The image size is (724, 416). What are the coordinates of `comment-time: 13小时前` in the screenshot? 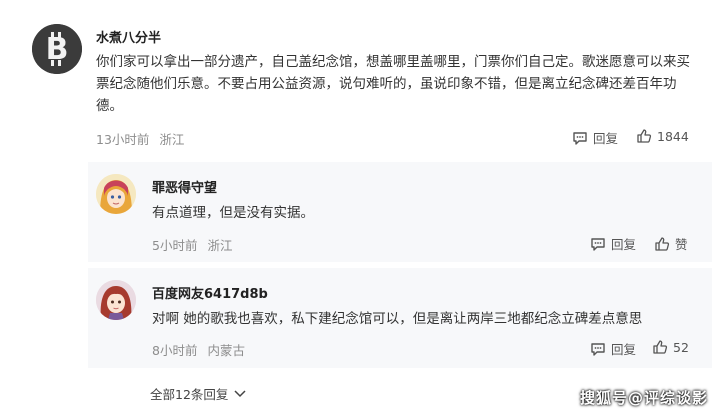 It's located at (123, 139).